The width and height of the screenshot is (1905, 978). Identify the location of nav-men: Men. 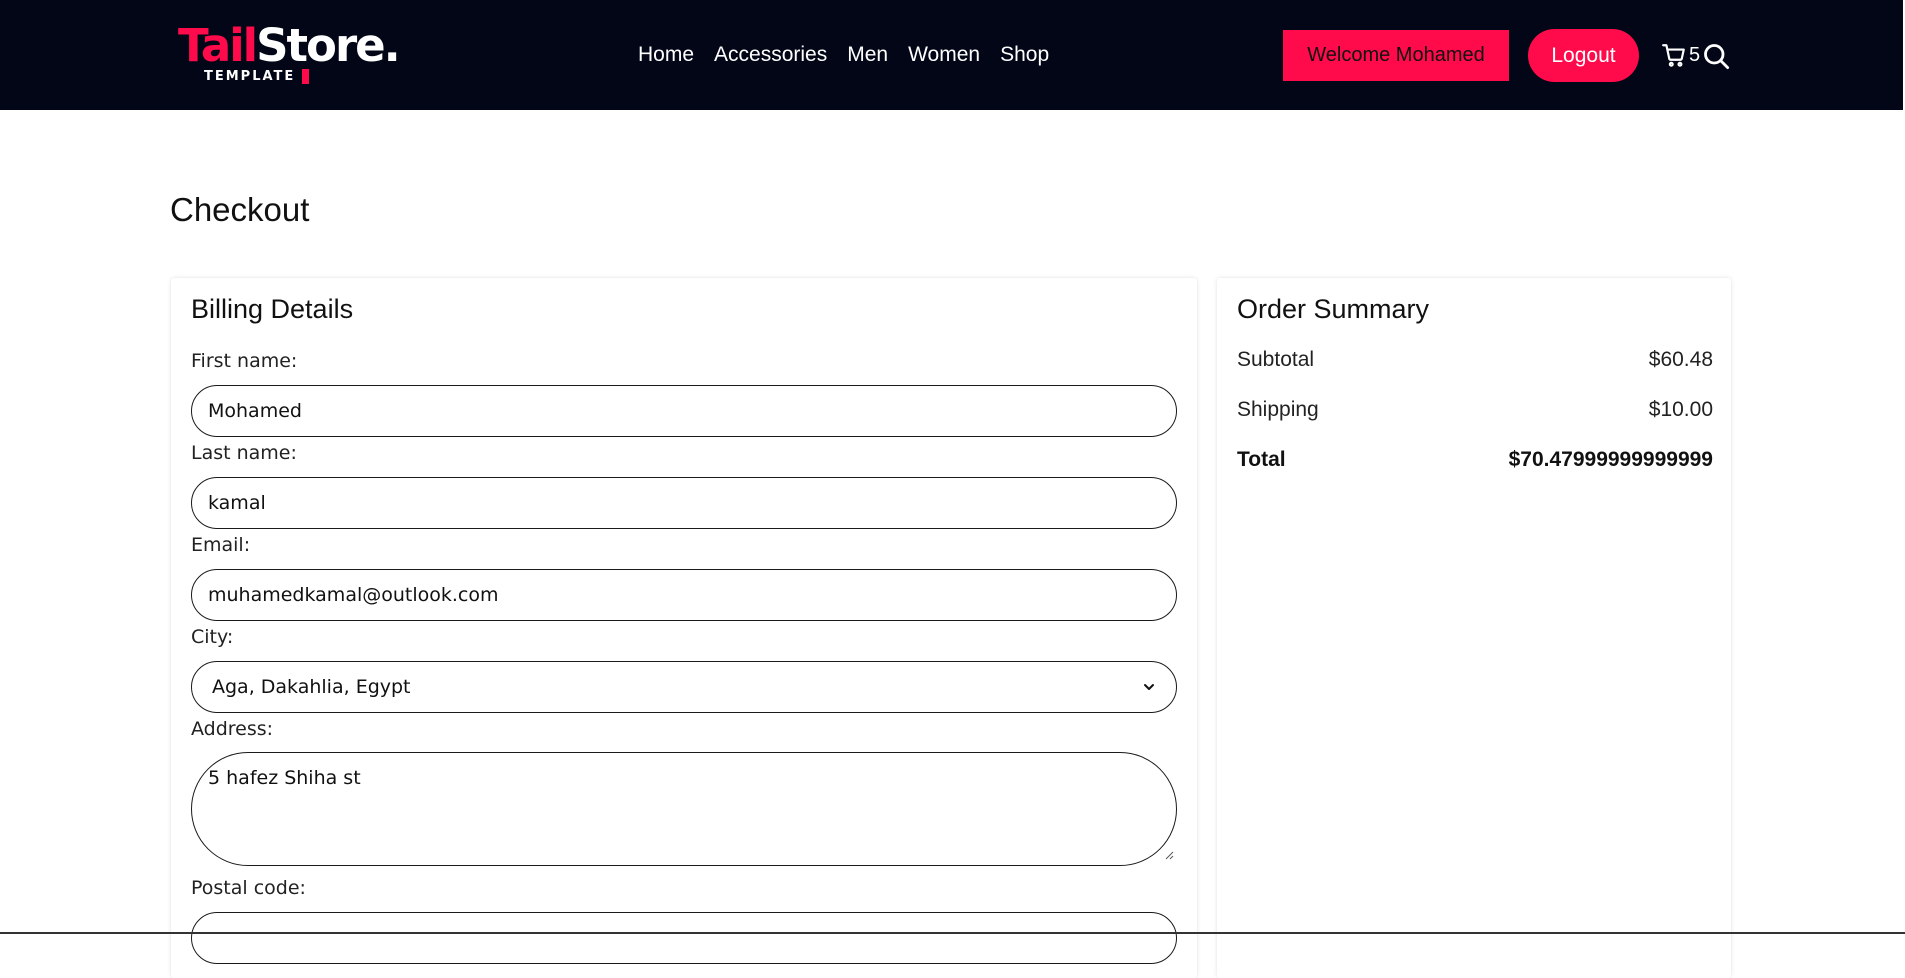
(867, 55).